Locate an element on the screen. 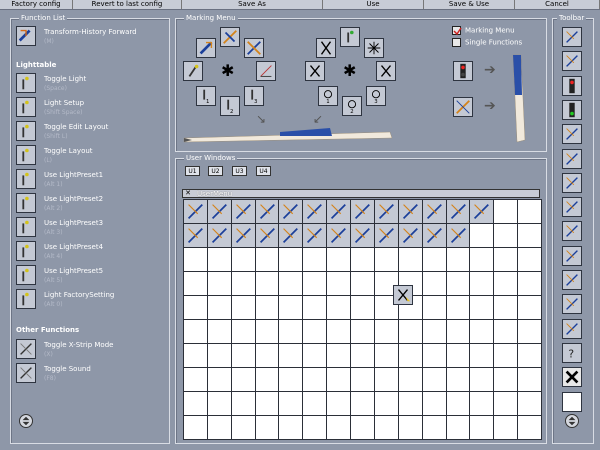 This screenshot has height=450, width=600. grid-cell-light-icon is located at coordinates (362, 211).